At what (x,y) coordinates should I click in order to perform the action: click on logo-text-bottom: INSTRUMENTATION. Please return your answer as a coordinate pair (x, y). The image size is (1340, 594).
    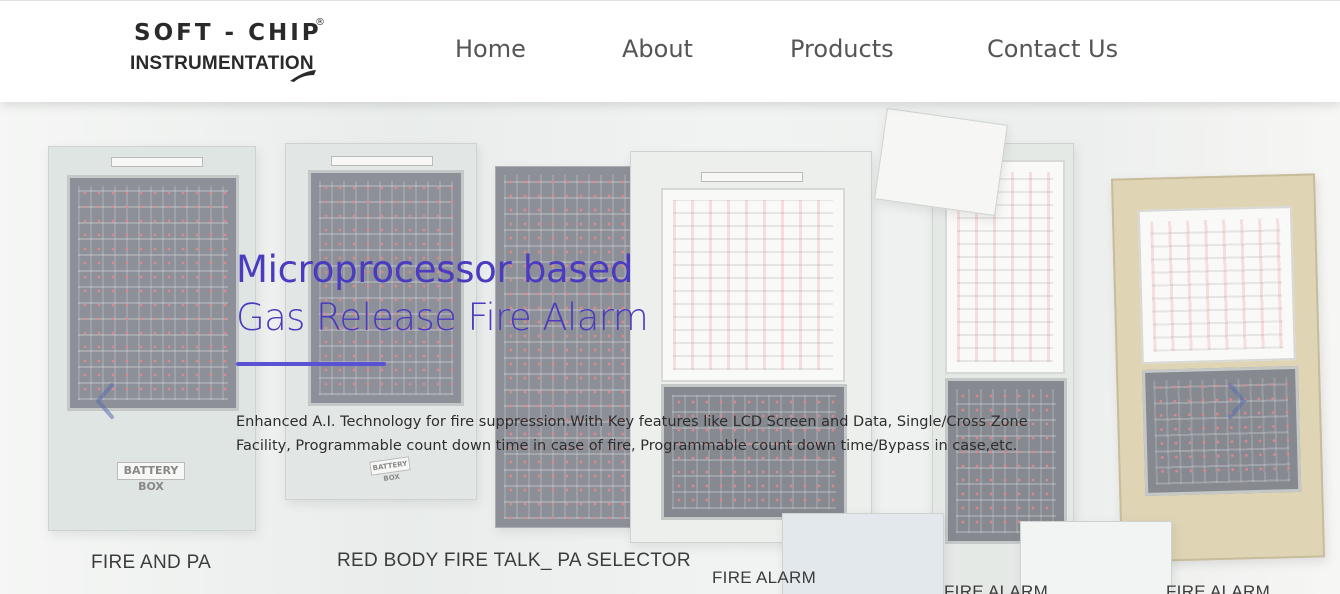
    Looking at the image, I should click on (222, 63).